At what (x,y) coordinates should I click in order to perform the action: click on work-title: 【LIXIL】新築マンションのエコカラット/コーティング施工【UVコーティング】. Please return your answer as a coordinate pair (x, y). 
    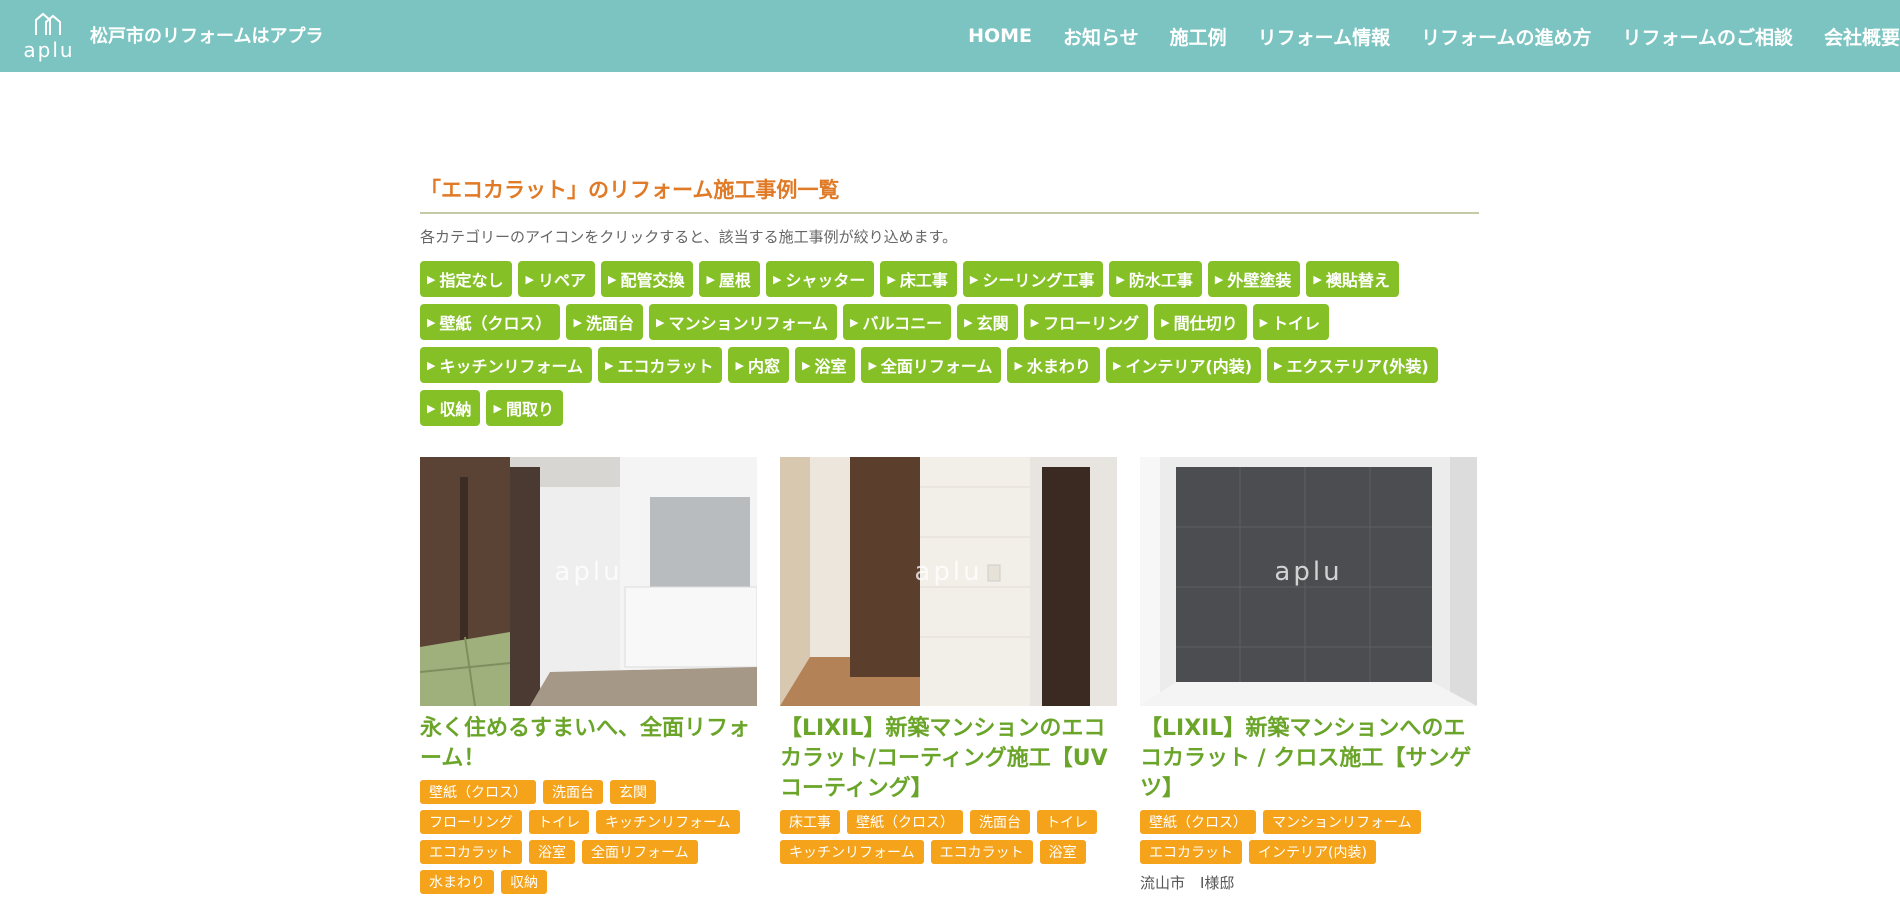
    Looking at the image, I should click on (948, 759).